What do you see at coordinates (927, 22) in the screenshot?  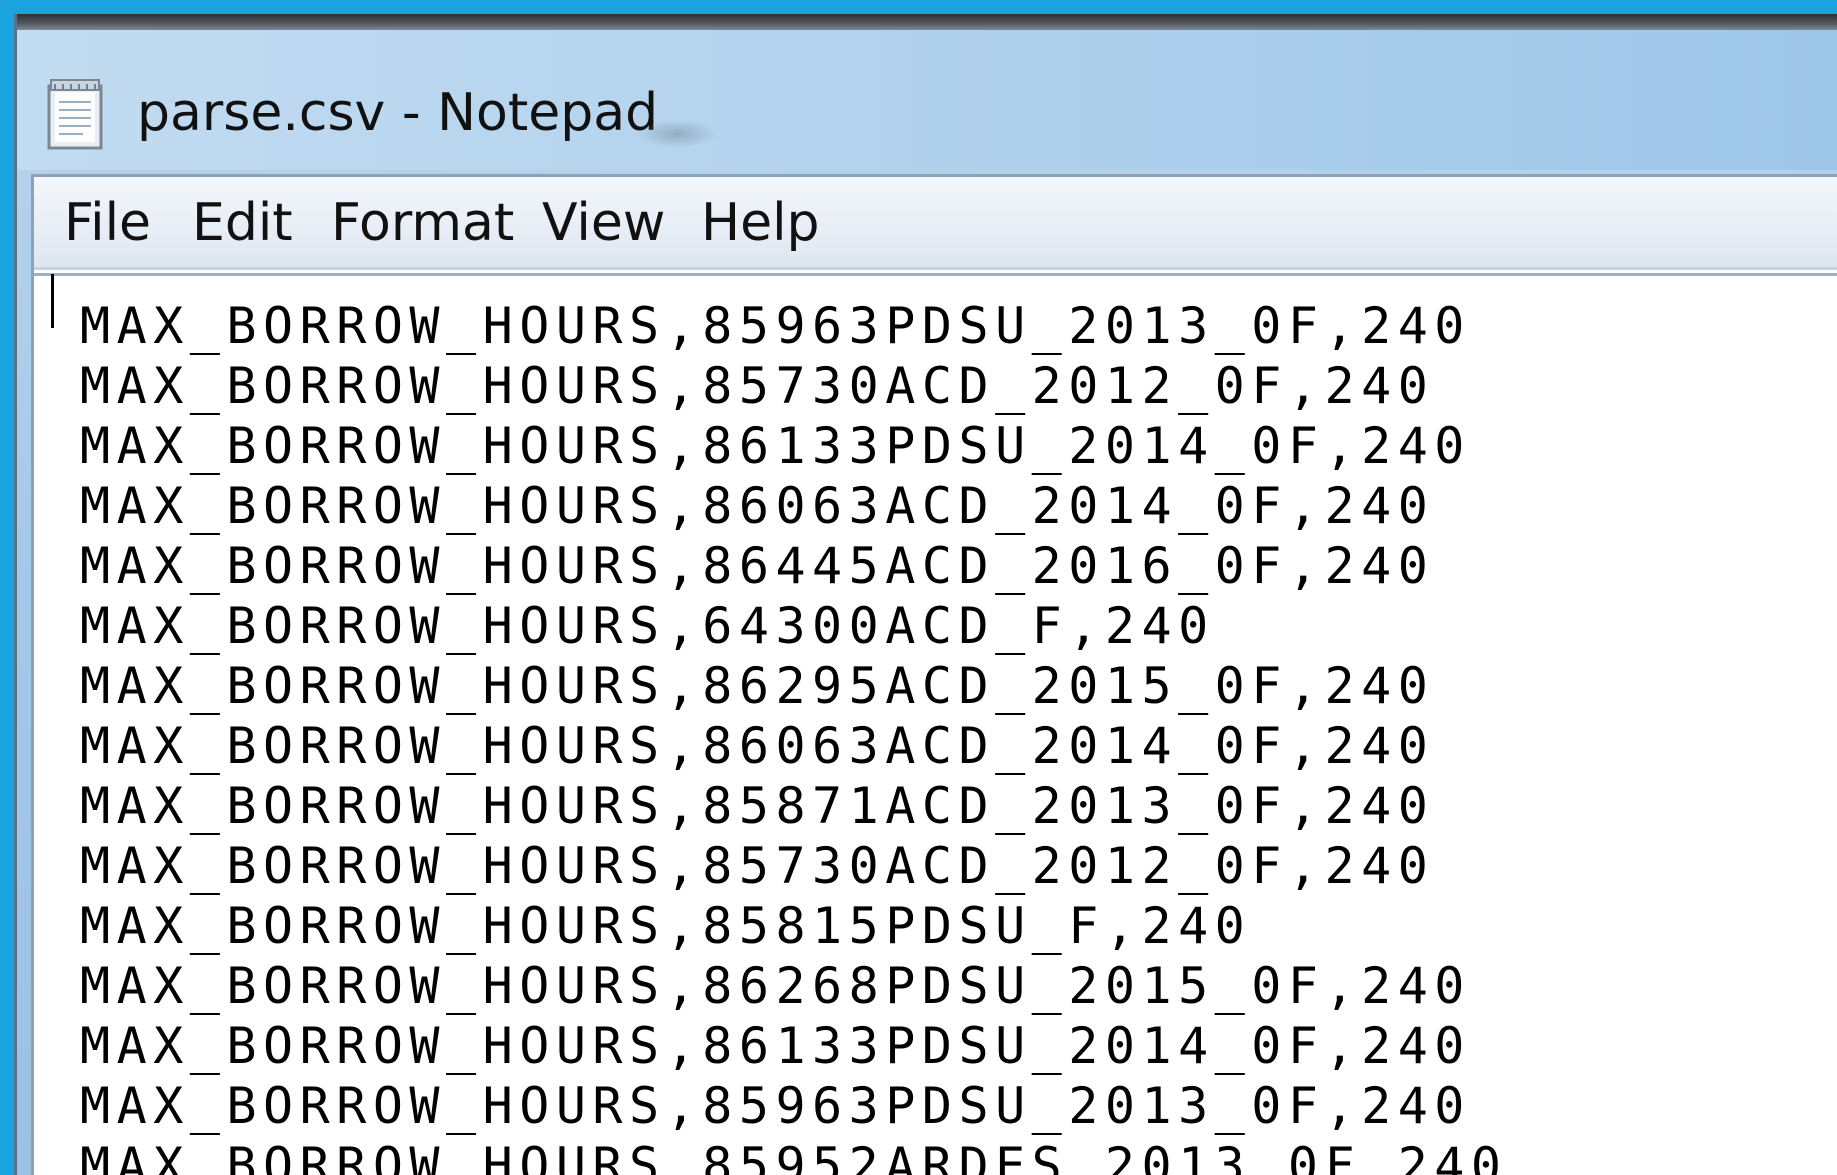 I see `window-top-edge` at bounding box center [927, 22].